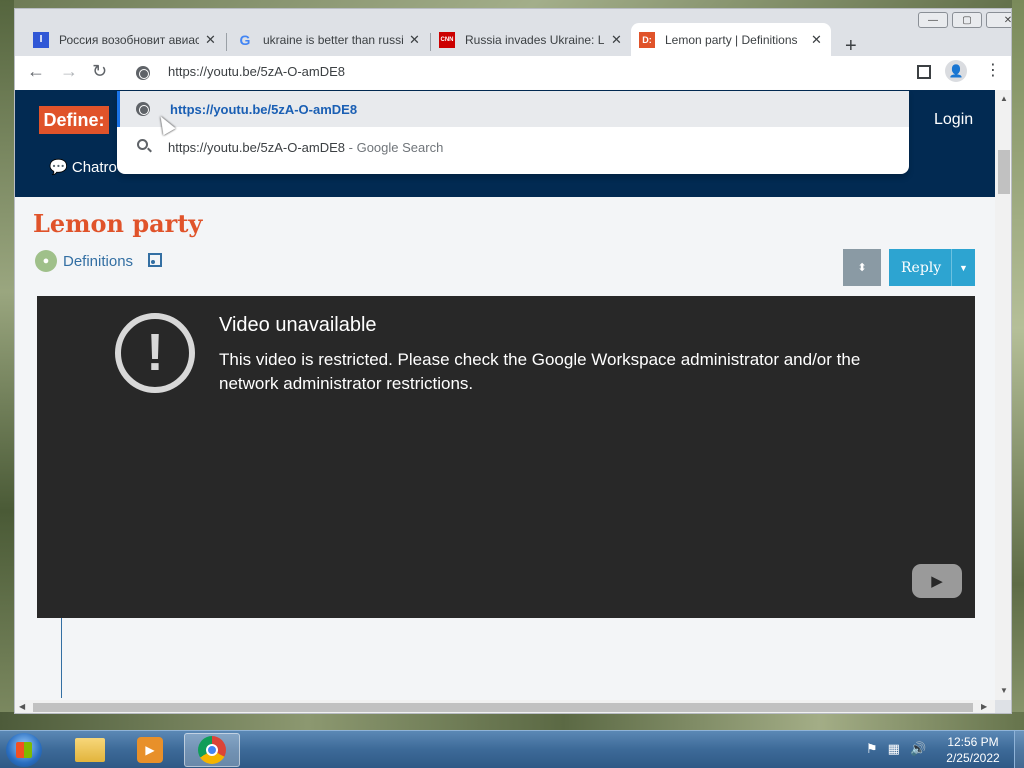  I want to click on reply-label: Reply, so click(921, 267).